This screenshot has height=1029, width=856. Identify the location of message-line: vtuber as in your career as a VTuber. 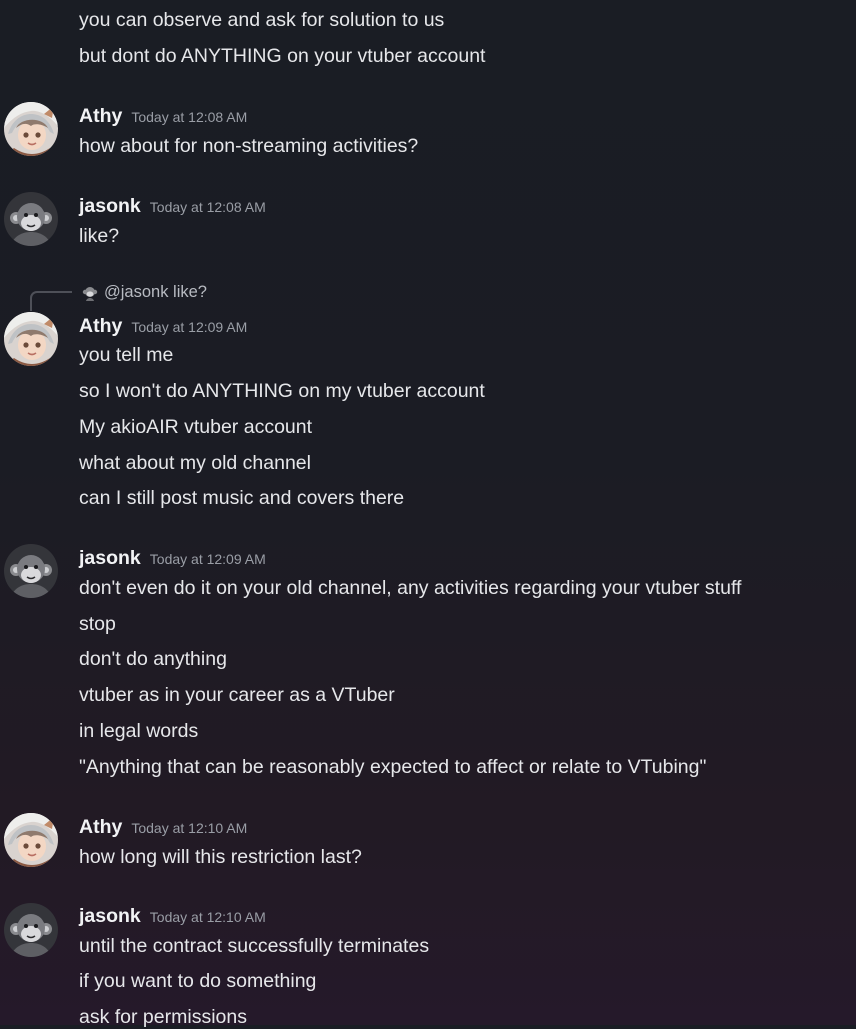
(237, 695).